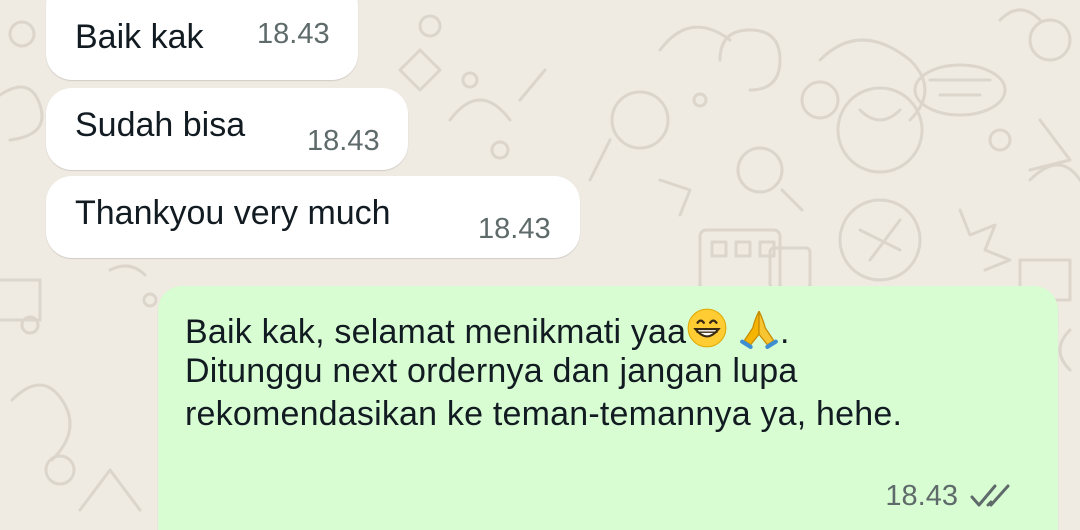  I want to click on message-text: Thankyou very much, so click(233, 213).